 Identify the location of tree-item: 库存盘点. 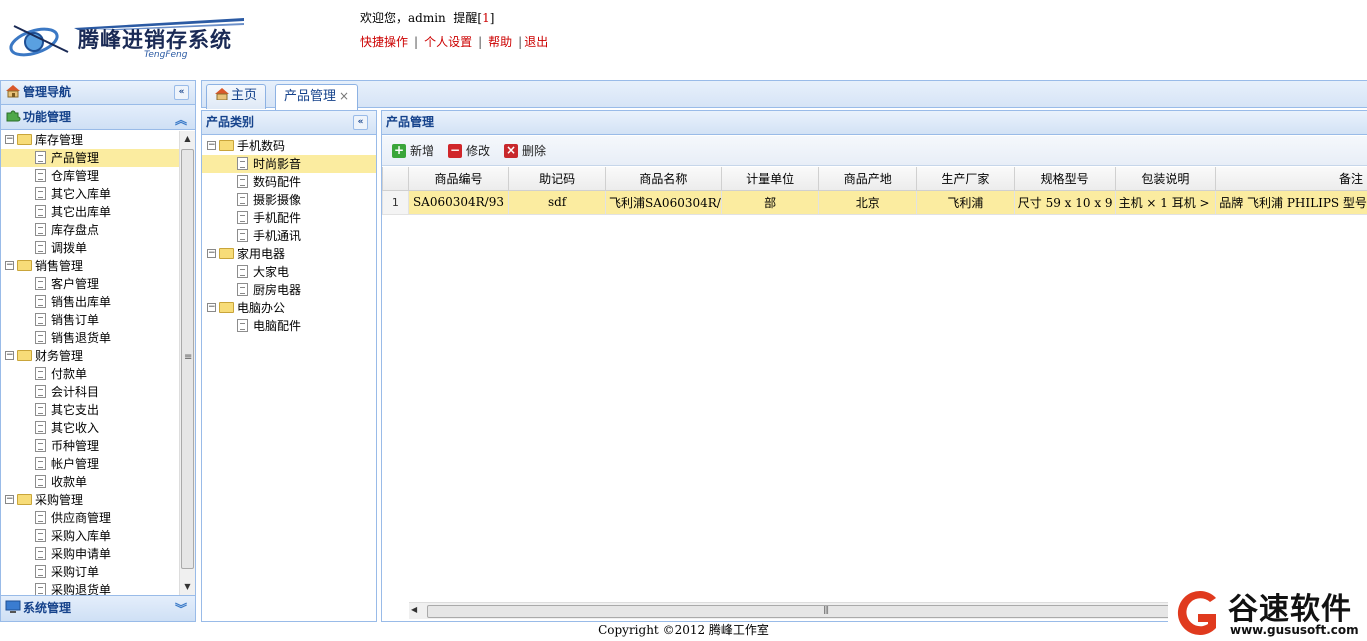
(90, 230).